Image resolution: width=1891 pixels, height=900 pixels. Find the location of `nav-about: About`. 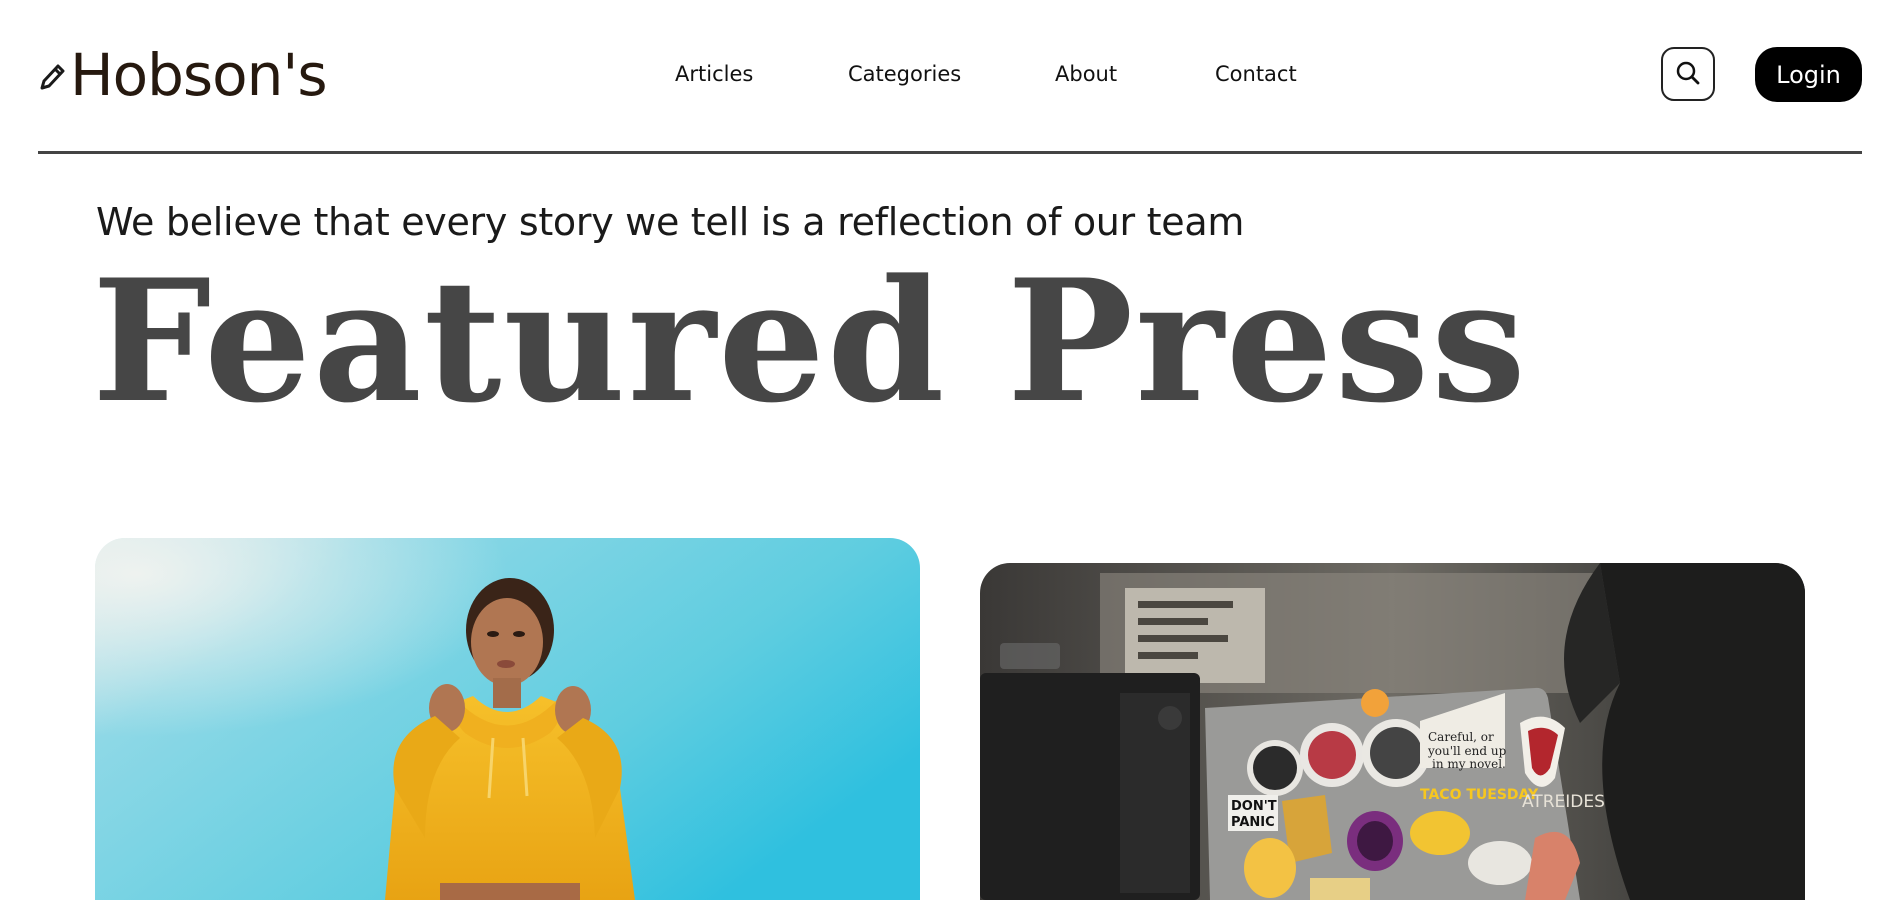

nav-about: About is located at coordinates (1086, 74).